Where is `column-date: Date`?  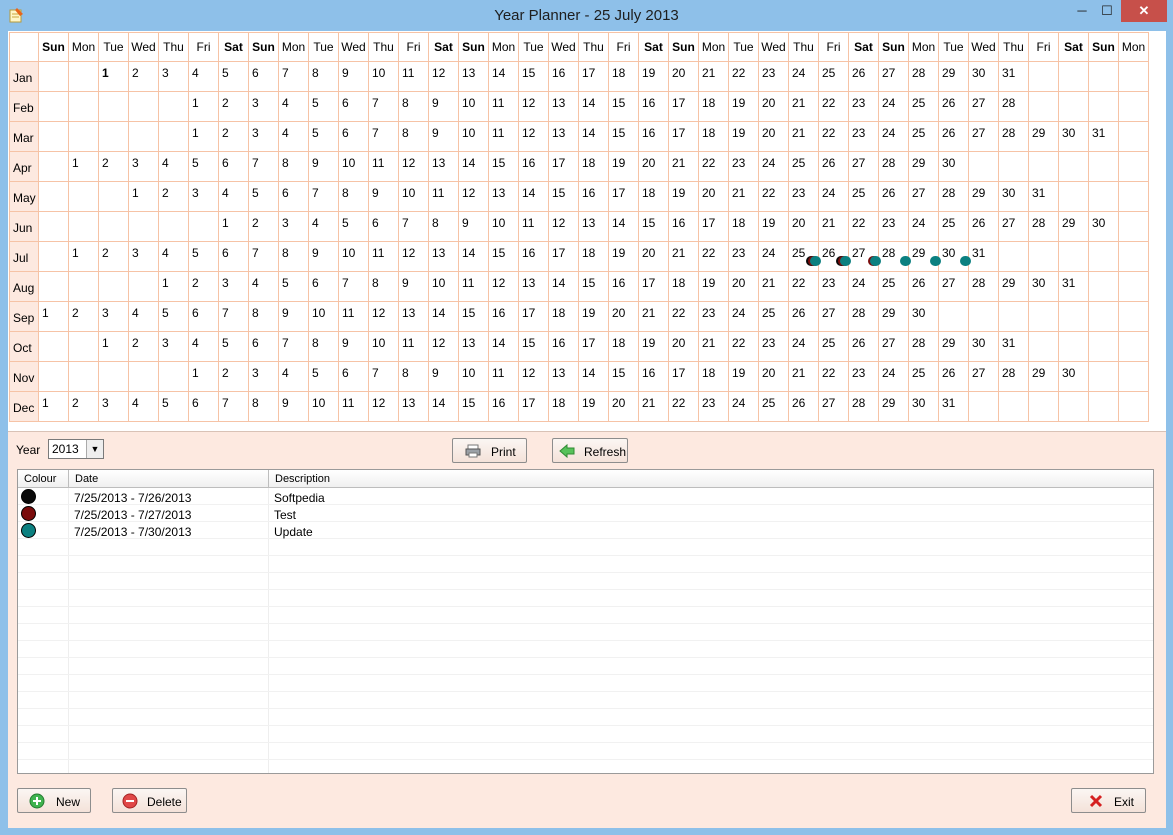
column-date: Date is located at coordinates (169, 479).